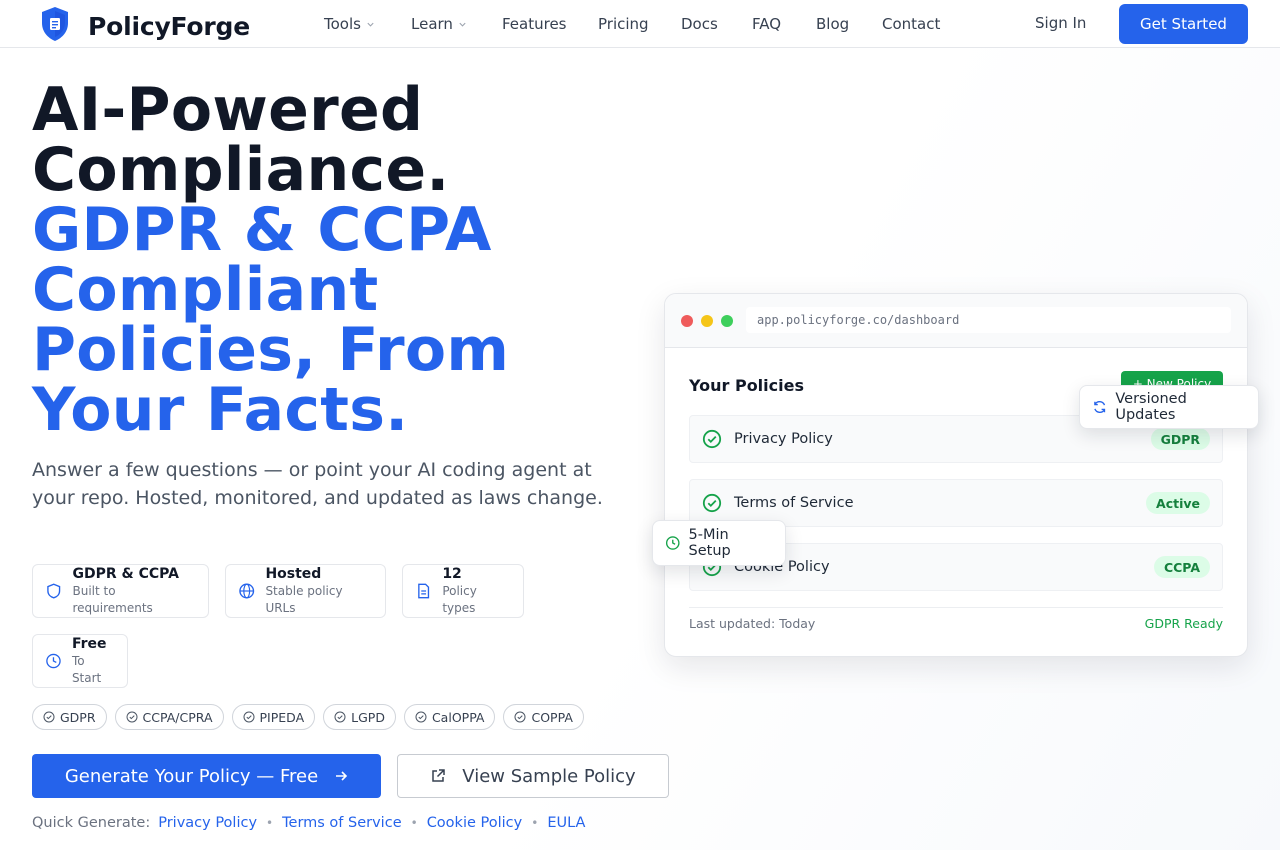 The width and height of the screenshot is (1280, 850). Describe the element at coordinates (368, 717) in the screenshot. I see `law-chip-label: LGPD` at that location.